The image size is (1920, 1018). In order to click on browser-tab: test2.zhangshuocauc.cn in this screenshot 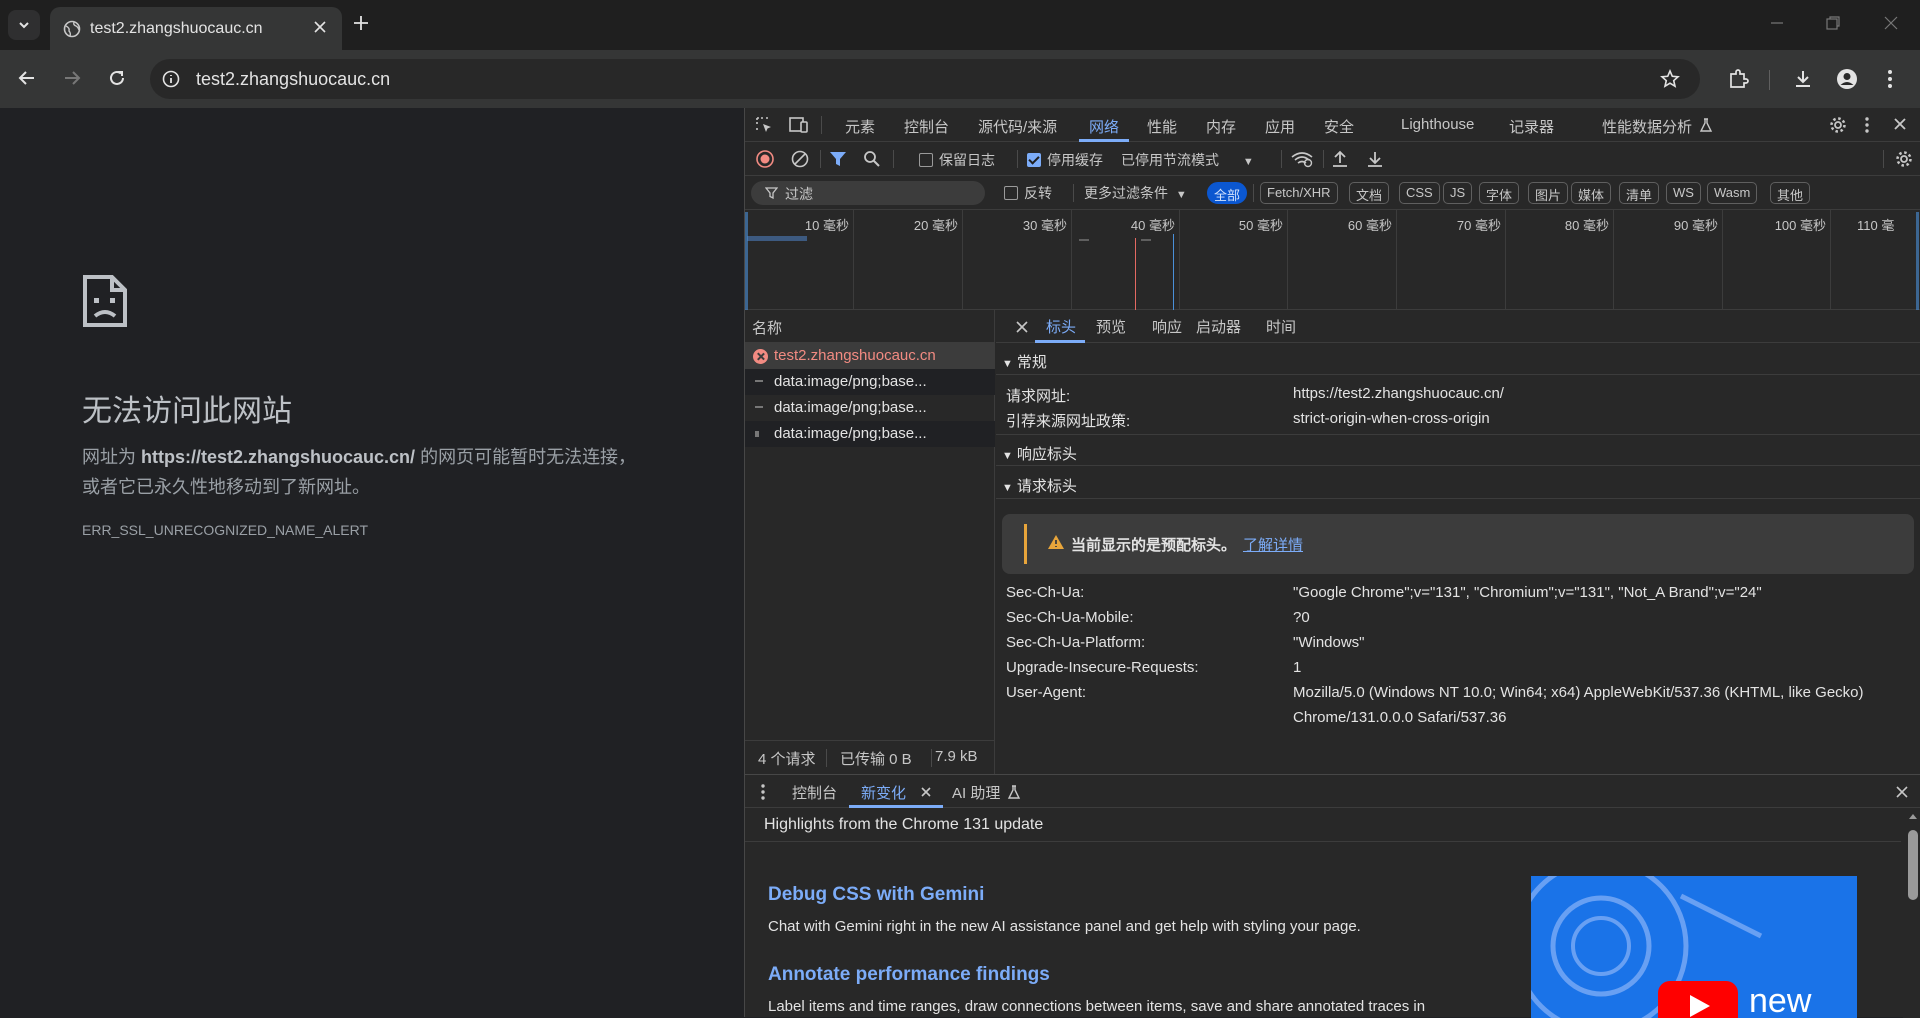, I will do `click(196, 28)`.